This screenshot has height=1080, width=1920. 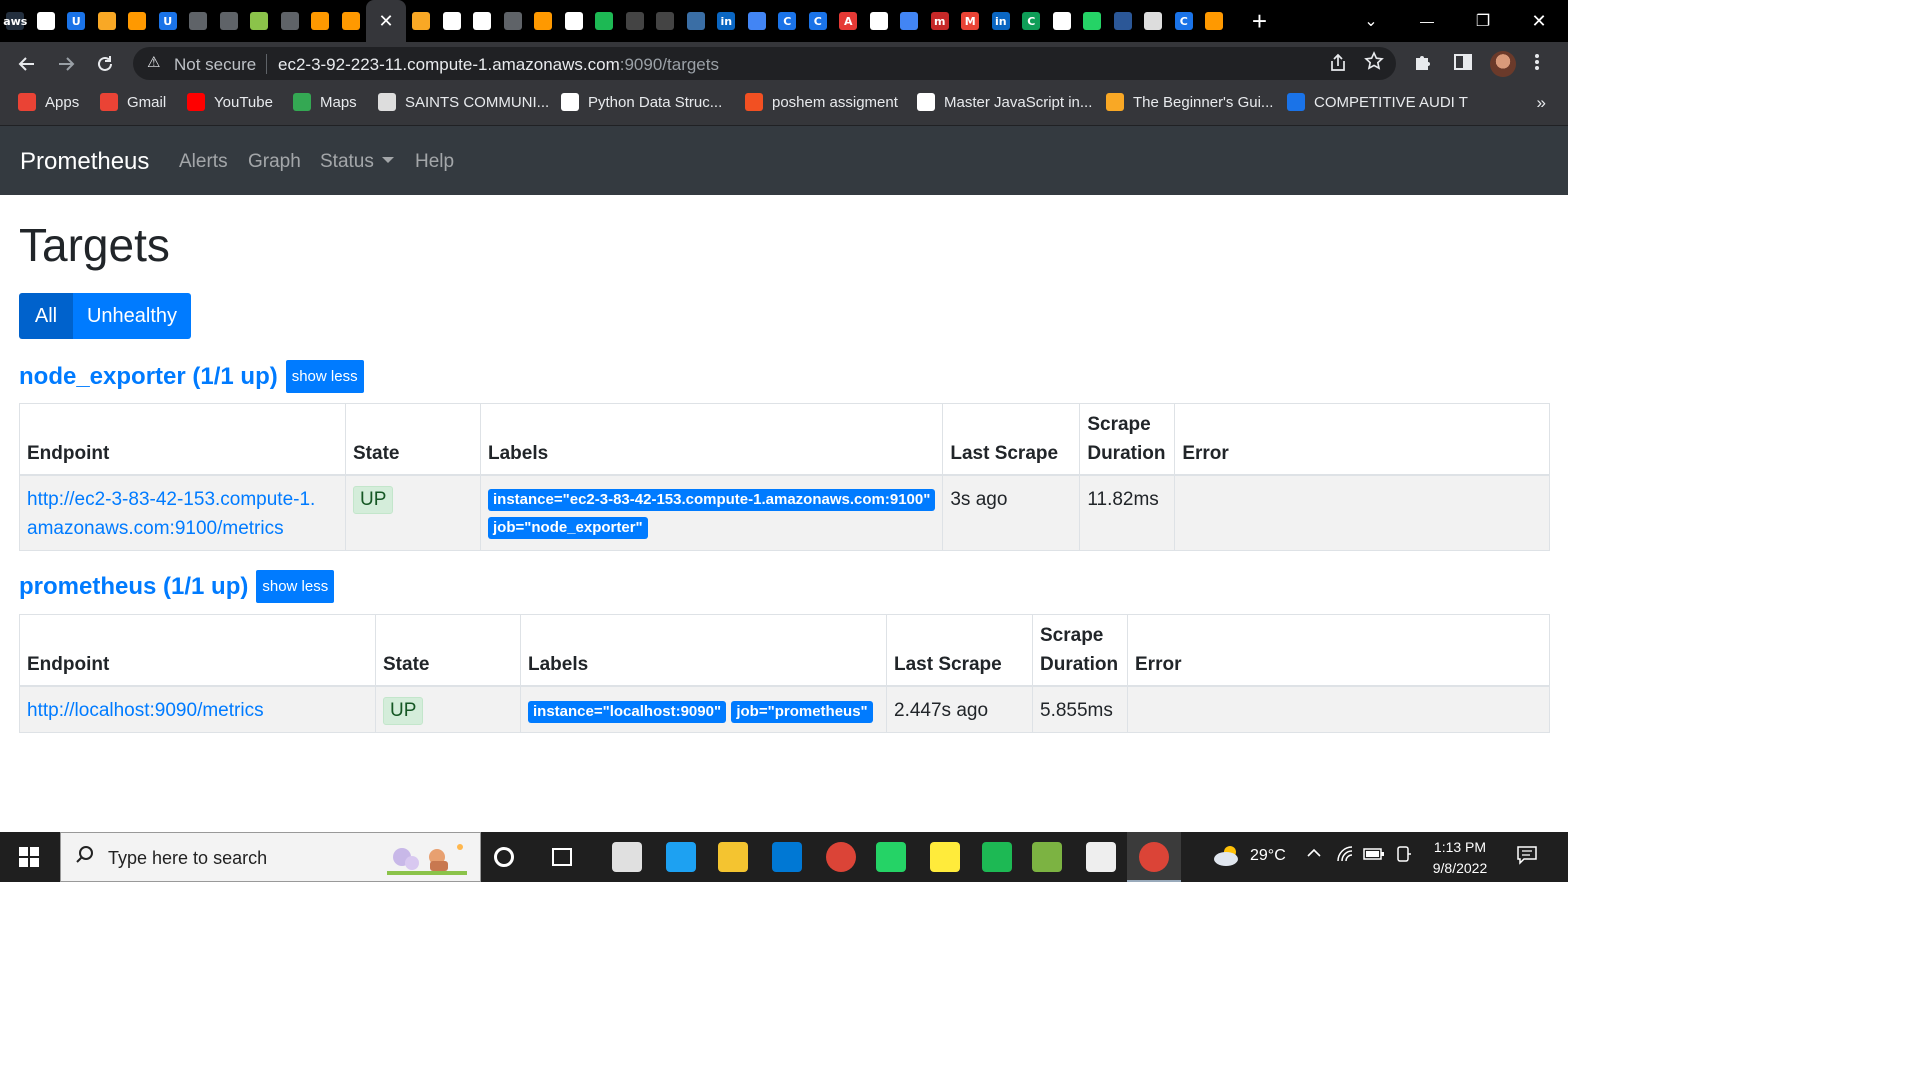 I want to click on endpoint-link: http://localhost:9090/metrics, so click(x=145, y=710).